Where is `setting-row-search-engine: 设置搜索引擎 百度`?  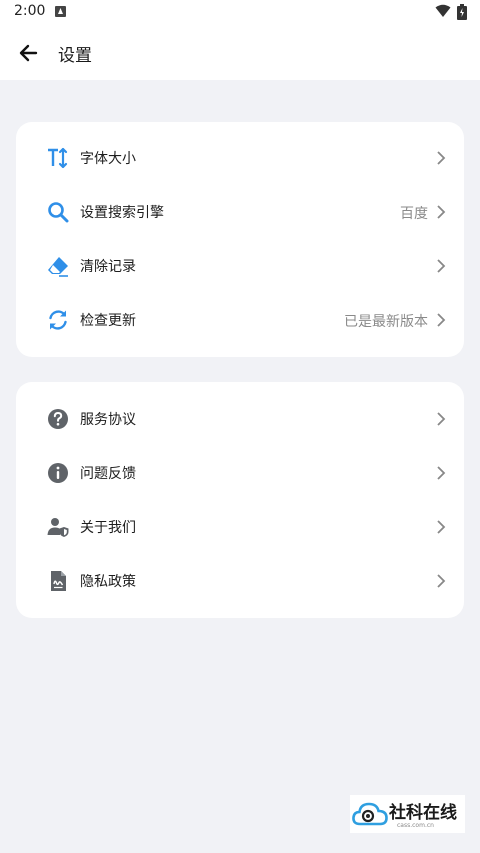
setting-row-search-engine: 设置搜索引擎 百度 is located at coordinates (240, 212).